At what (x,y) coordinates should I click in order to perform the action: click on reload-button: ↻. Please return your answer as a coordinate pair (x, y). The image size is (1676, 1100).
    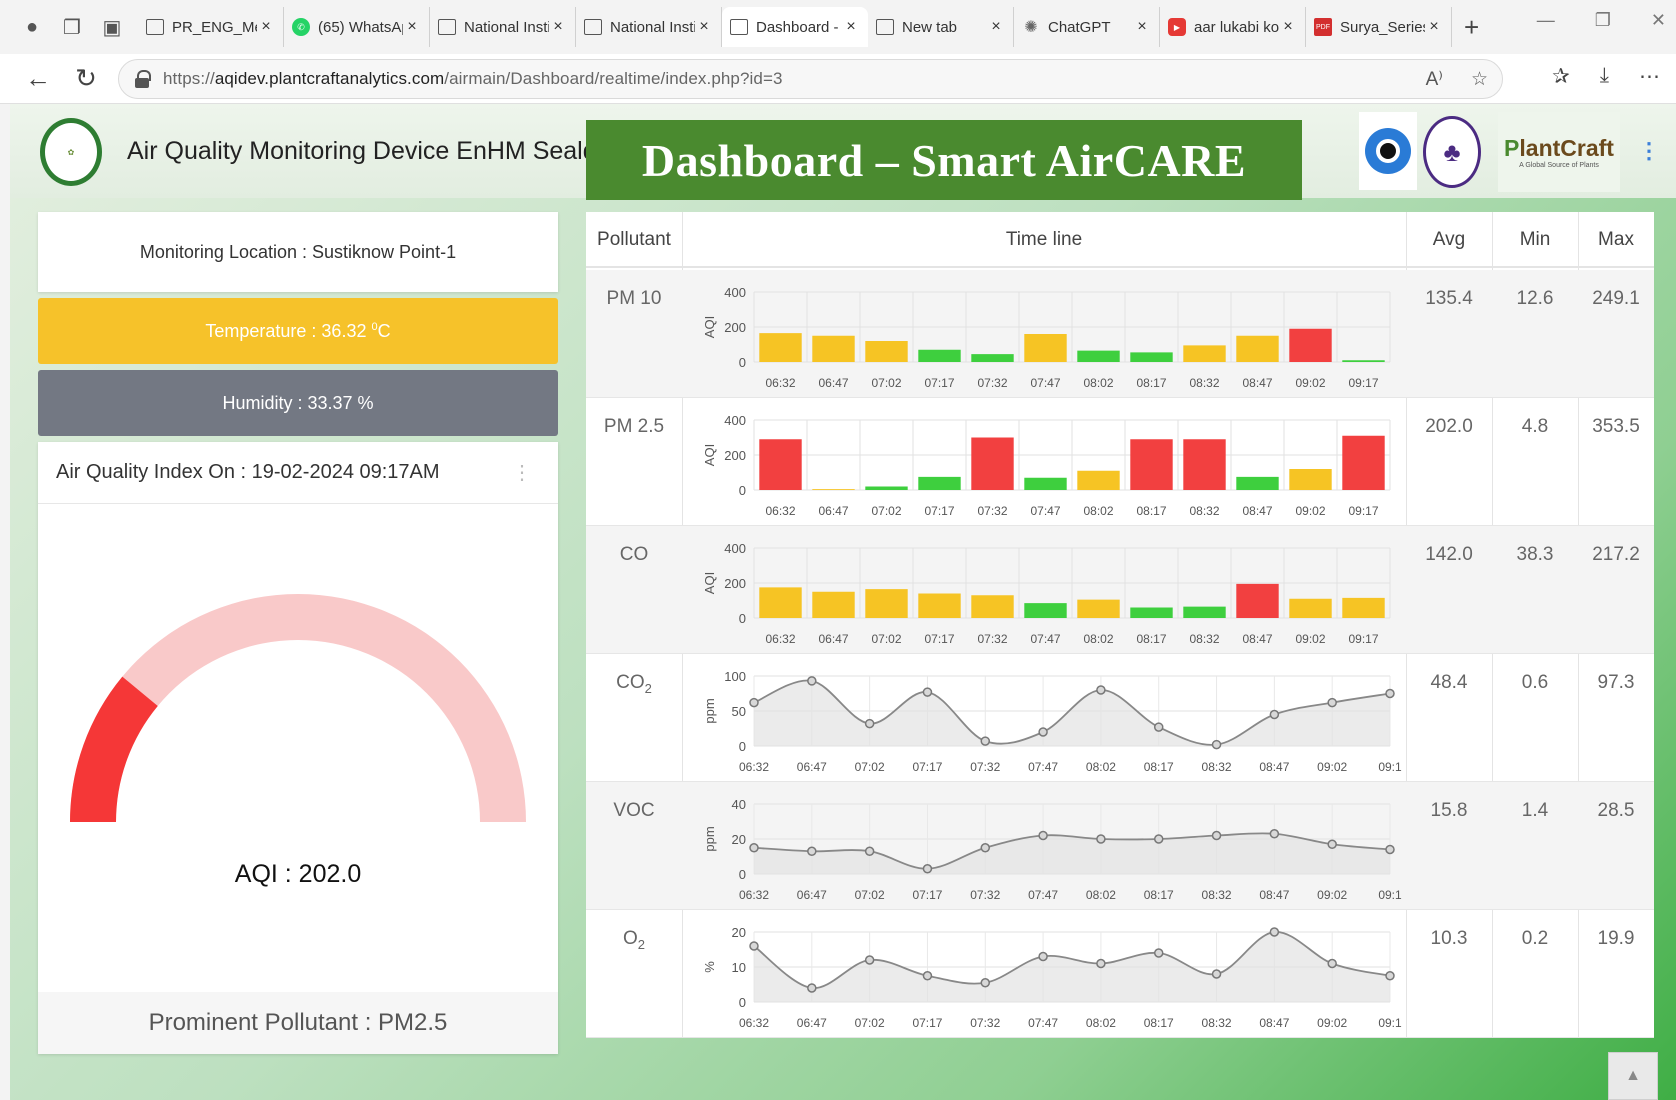
    Looking at the image, I should click on (86, 79).